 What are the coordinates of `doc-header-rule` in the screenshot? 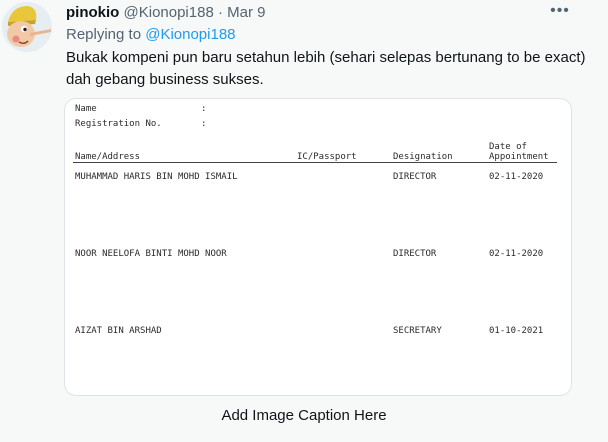 It's located at (315, 162).